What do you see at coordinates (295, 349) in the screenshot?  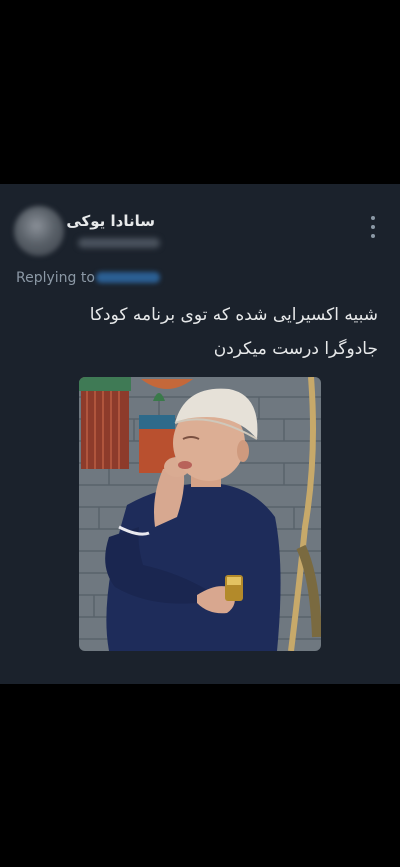 I see `tweet-text-line-2: جادوگرا درست میکردن` at bounding box center [295, 349].